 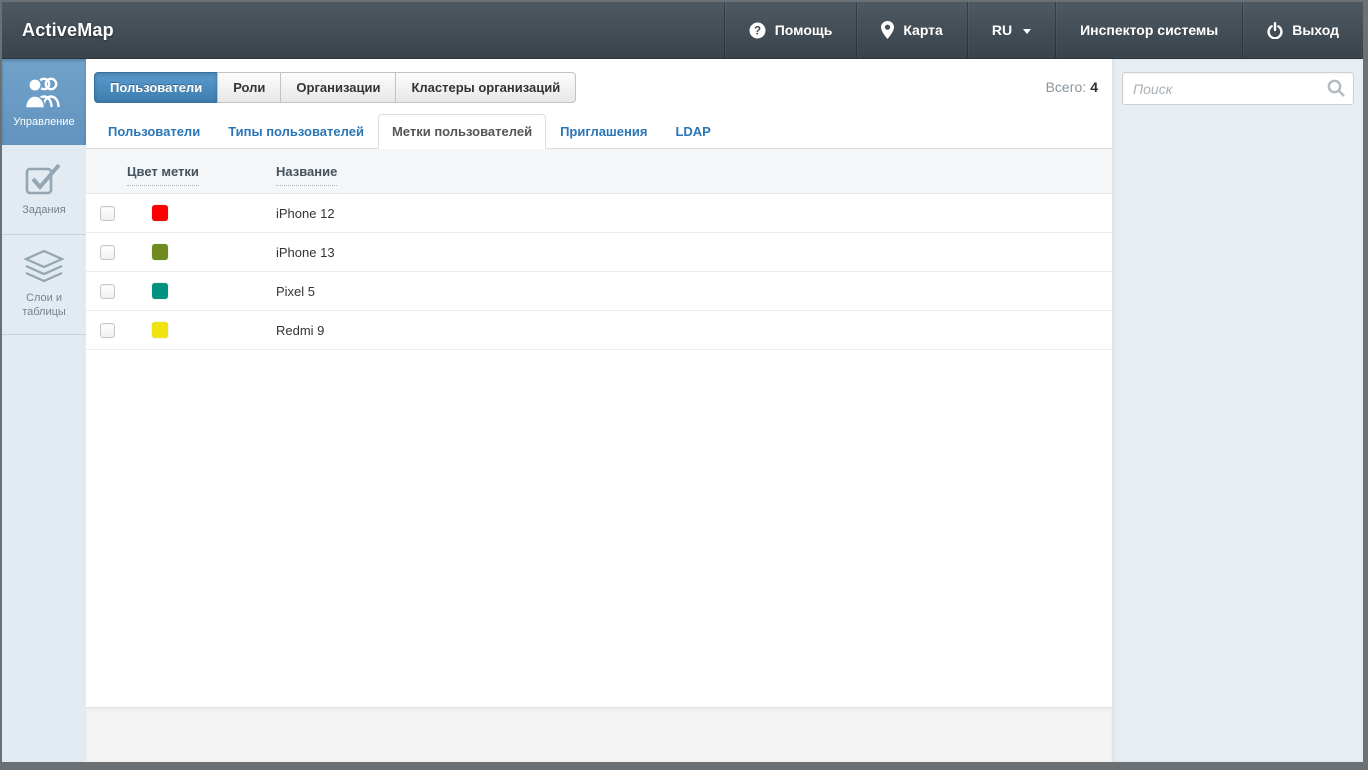 What do you see at coordinates (154, 131) in the screenshot?
I see `subtab-users: Пользователи` at bounding box center [154, 131].